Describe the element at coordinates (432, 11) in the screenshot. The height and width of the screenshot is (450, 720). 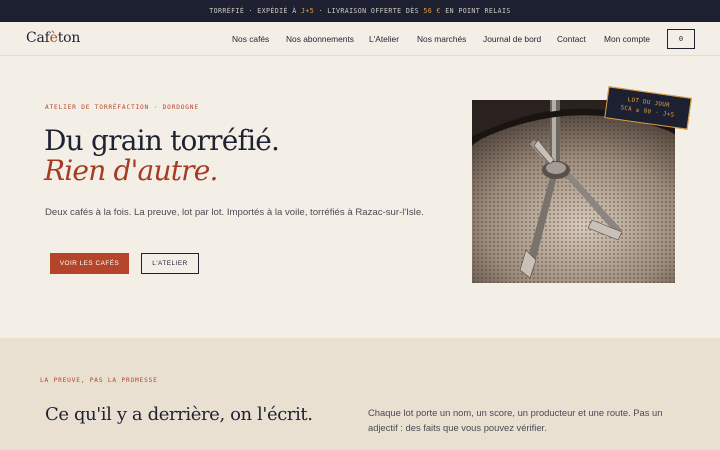
I see `announcement-highlight-threshold: 56 €` at that location.